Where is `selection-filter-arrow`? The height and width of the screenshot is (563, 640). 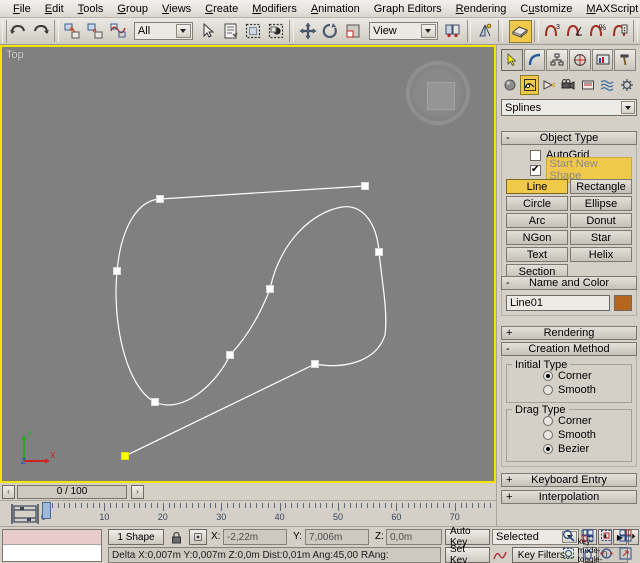
selection-filter-arrow is located at coordinates (183, 31).